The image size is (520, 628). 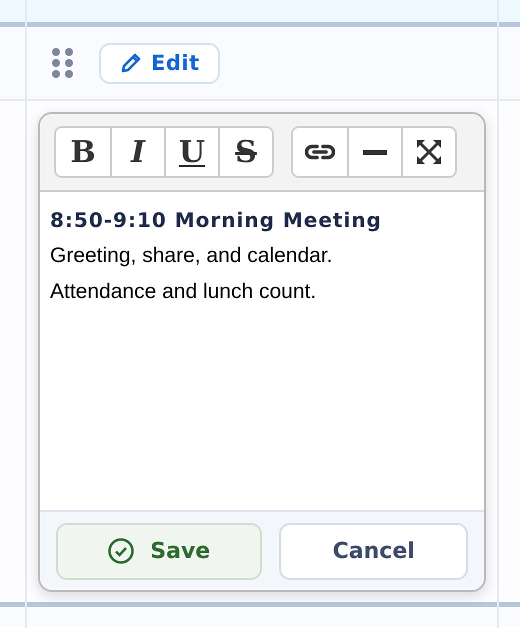 I want to click on fullscreen-button, so click(x=428, y=152).